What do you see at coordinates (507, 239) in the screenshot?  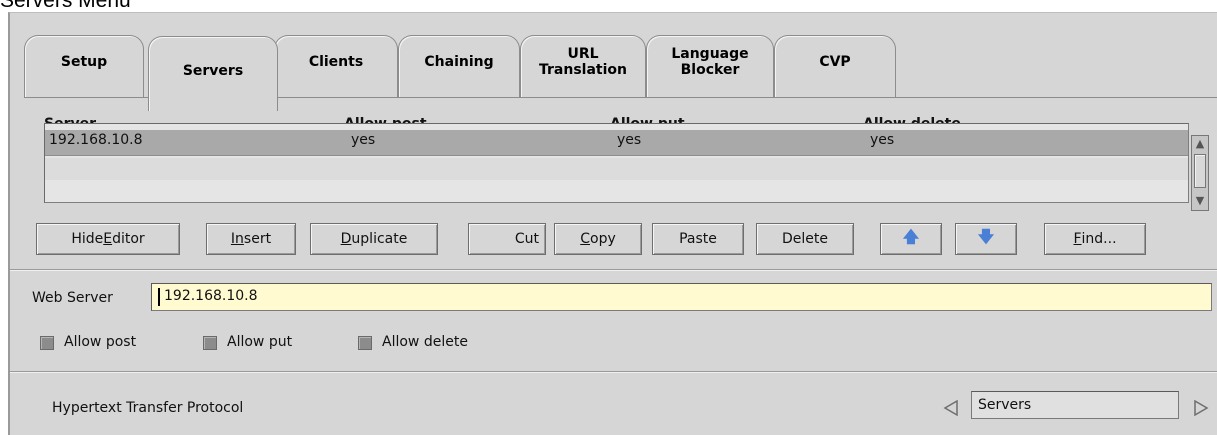 I see `cut-button: Cut` at bounding box center [507, 239].